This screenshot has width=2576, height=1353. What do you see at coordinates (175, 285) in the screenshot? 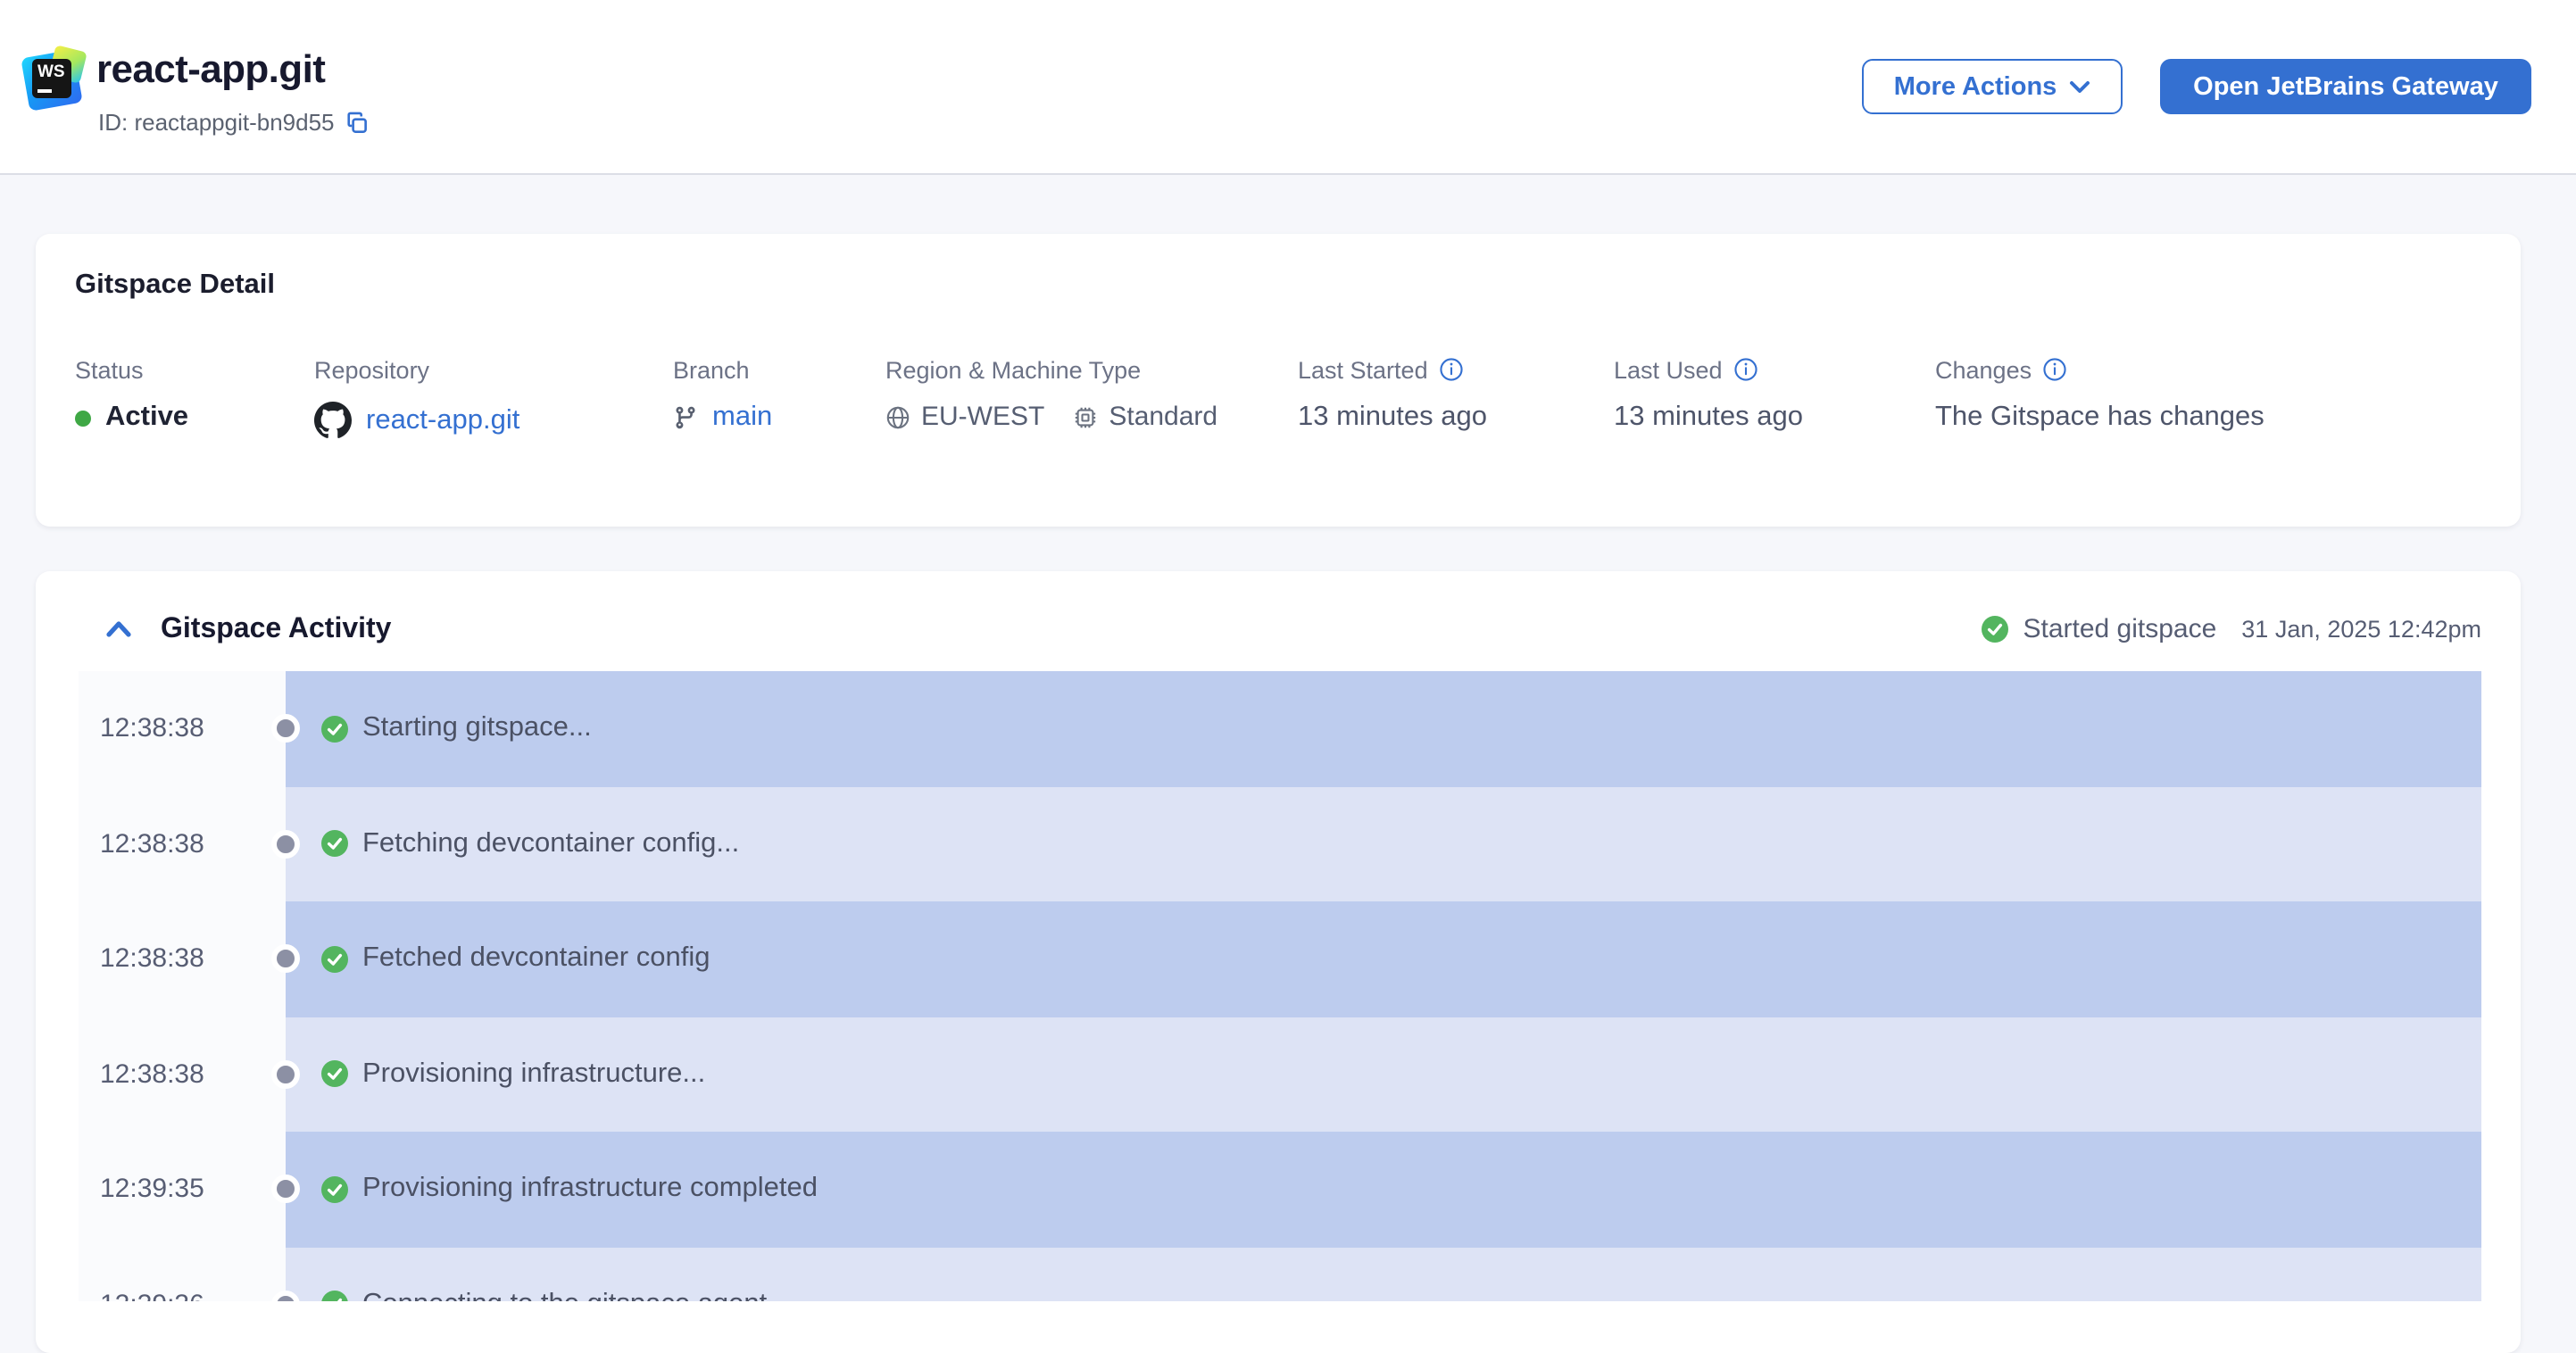
I see `detail-card-title: Gitspace Detail` at bounding box center [175, 285].